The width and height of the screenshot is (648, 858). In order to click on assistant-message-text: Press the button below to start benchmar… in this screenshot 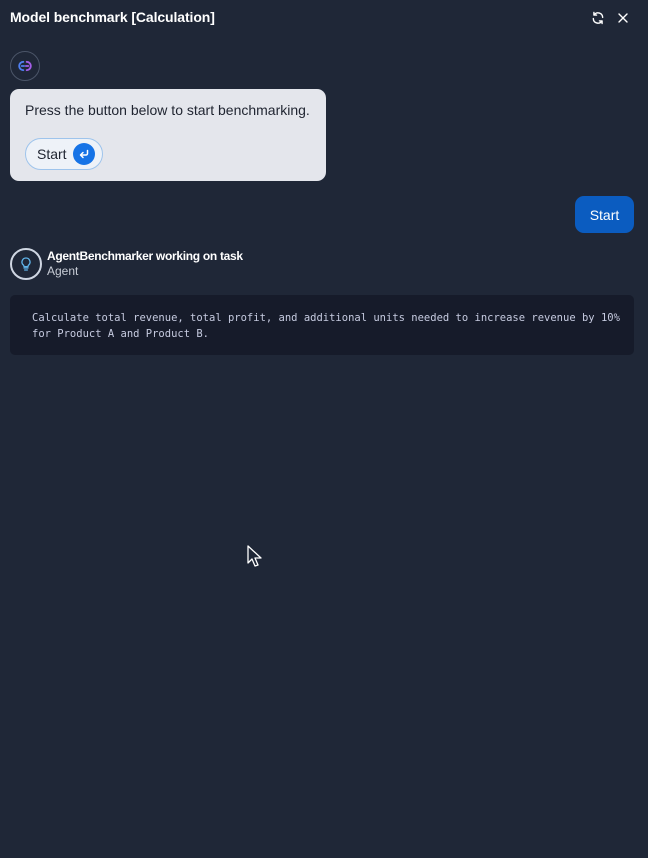, I will do `click(167, 110)`.